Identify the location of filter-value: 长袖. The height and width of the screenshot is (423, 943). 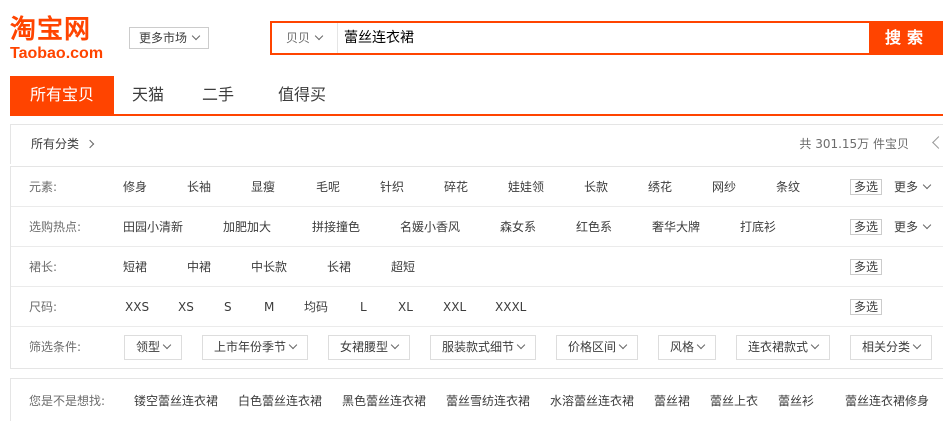
(199, 187).